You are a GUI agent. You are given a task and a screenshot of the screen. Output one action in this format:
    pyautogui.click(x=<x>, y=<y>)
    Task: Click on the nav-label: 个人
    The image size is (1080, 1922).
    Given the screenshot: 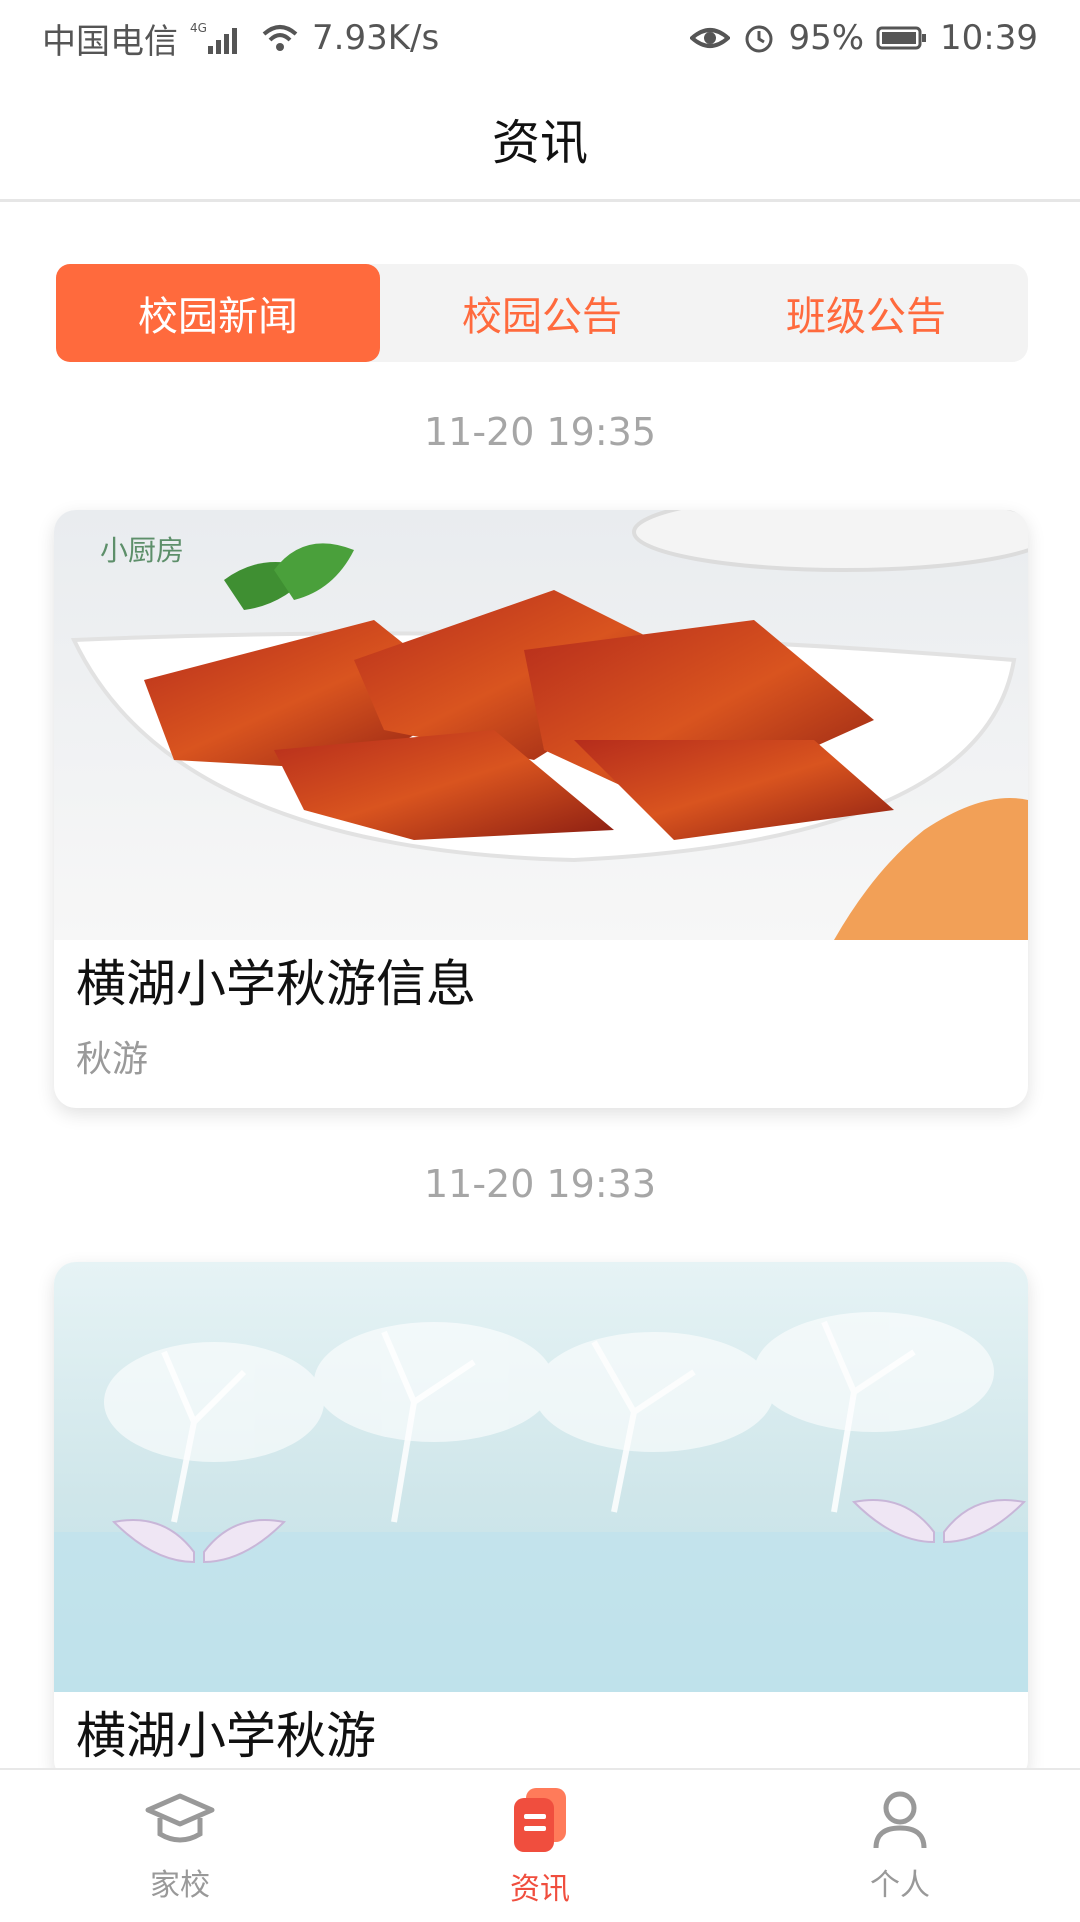 What is the action you would take?
    pyautogui.click(x=900, y=1885)
    